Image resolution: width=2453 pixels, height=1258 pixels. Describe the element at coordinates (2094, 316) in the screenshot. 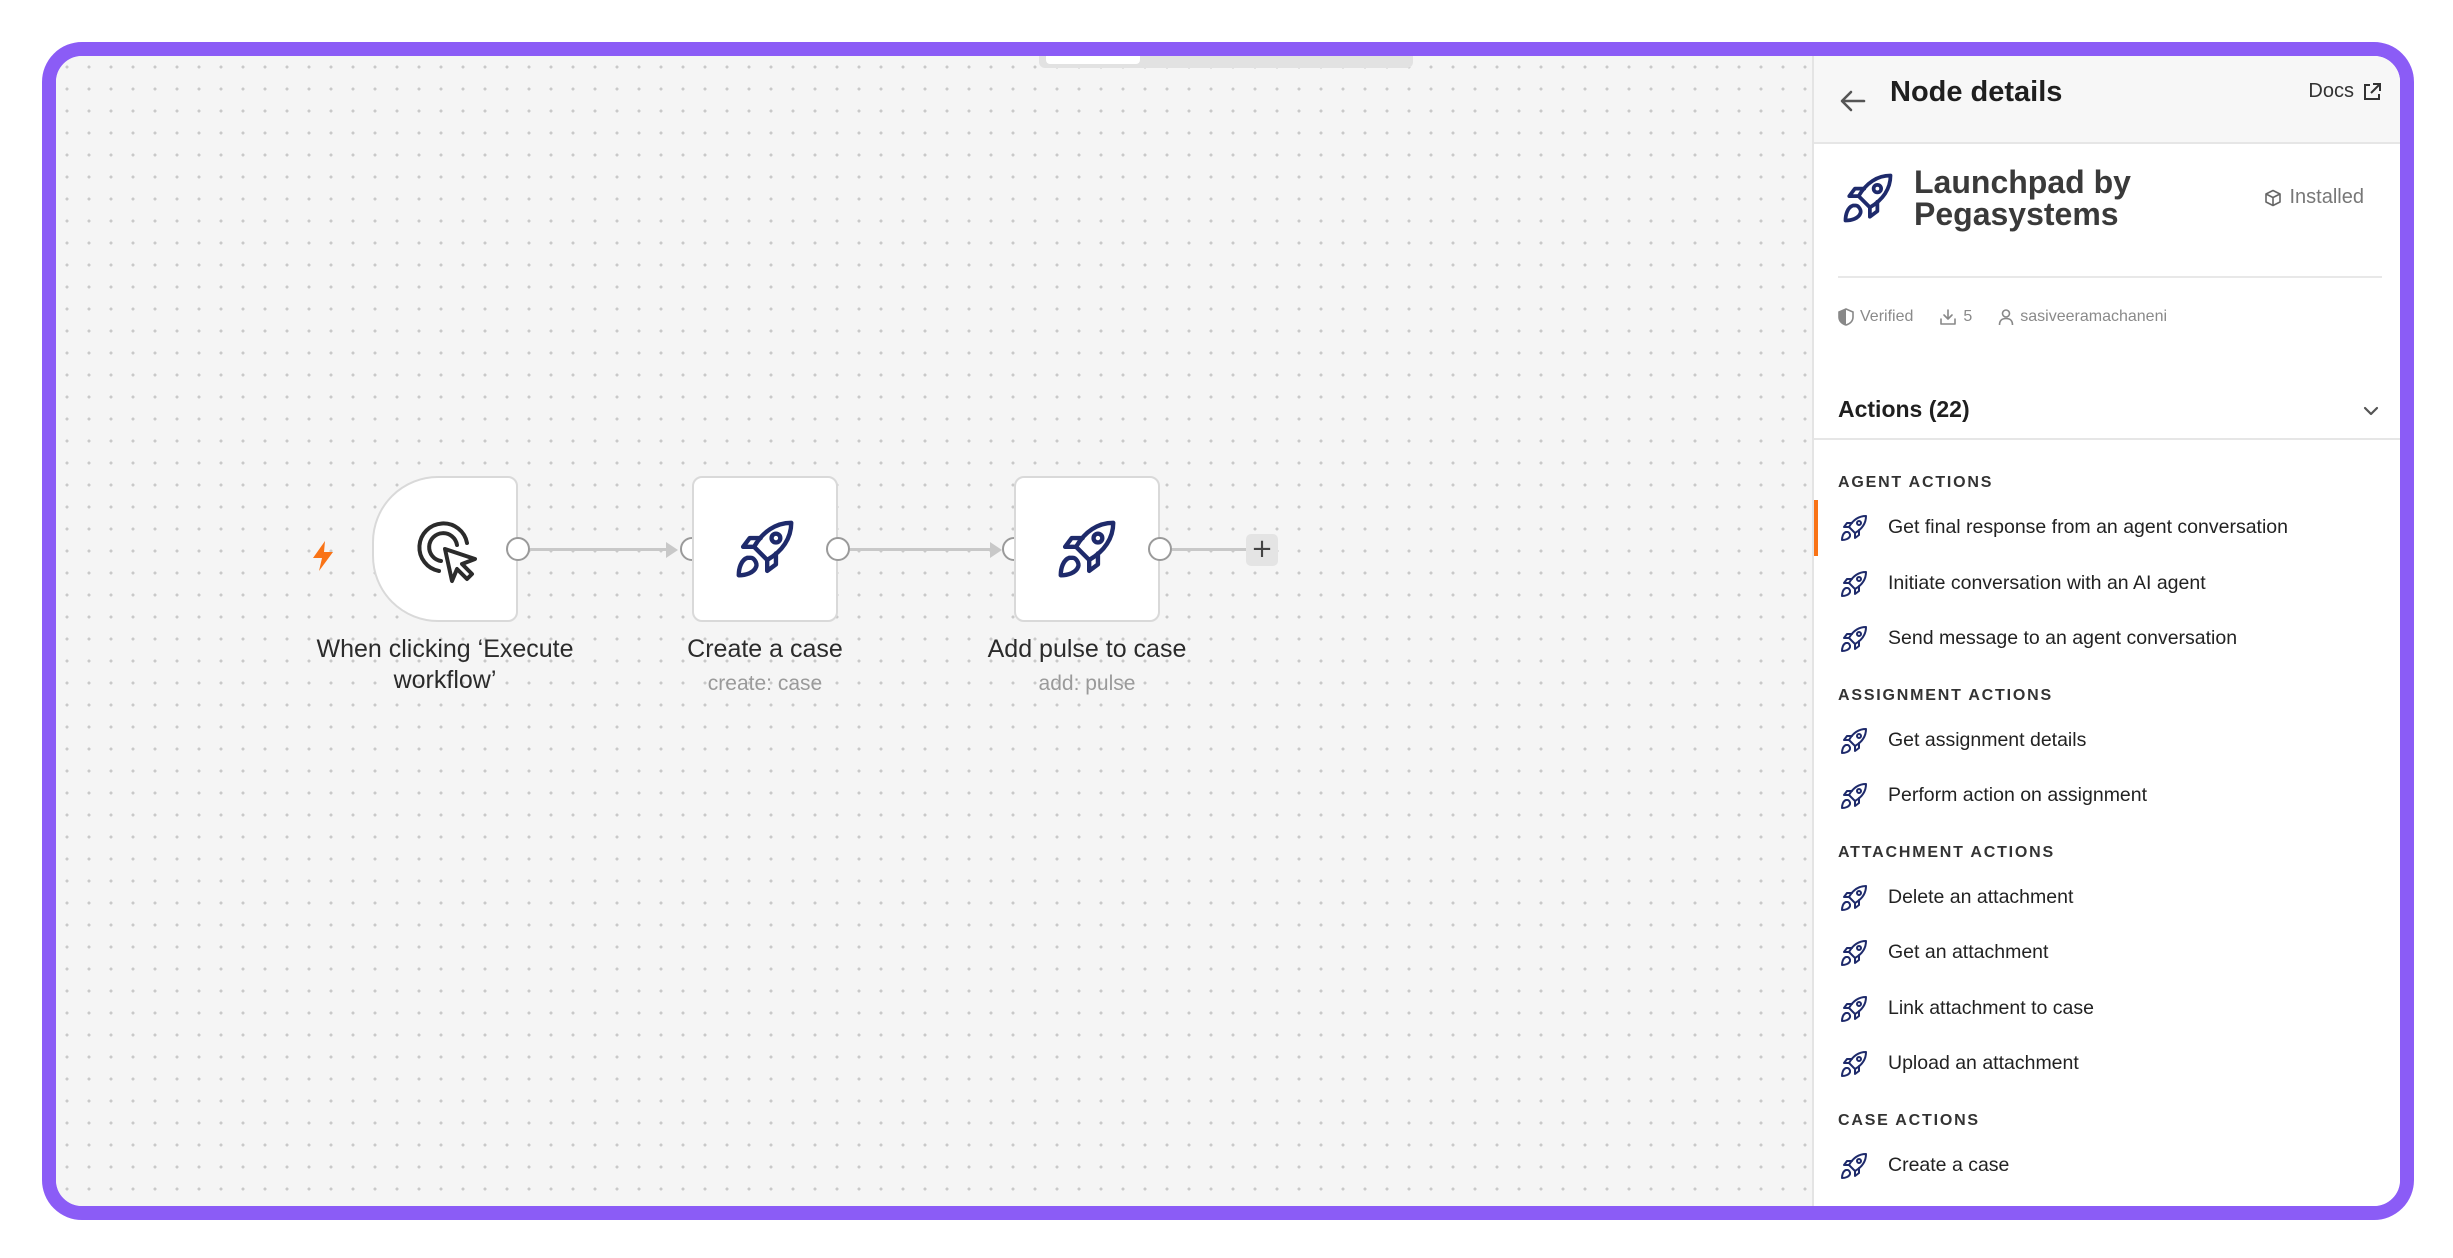

I see `author-name: sasiveeramachaneni` at that location.